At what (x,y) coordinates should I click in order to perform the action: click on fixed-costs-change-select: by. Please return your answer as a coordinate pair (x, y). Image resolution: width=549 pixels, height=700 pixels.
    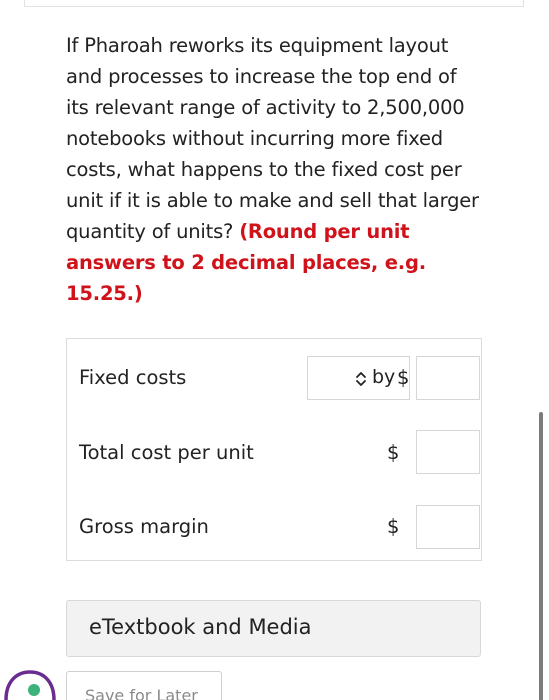
    Looking at the image, I should click on (358, 378).